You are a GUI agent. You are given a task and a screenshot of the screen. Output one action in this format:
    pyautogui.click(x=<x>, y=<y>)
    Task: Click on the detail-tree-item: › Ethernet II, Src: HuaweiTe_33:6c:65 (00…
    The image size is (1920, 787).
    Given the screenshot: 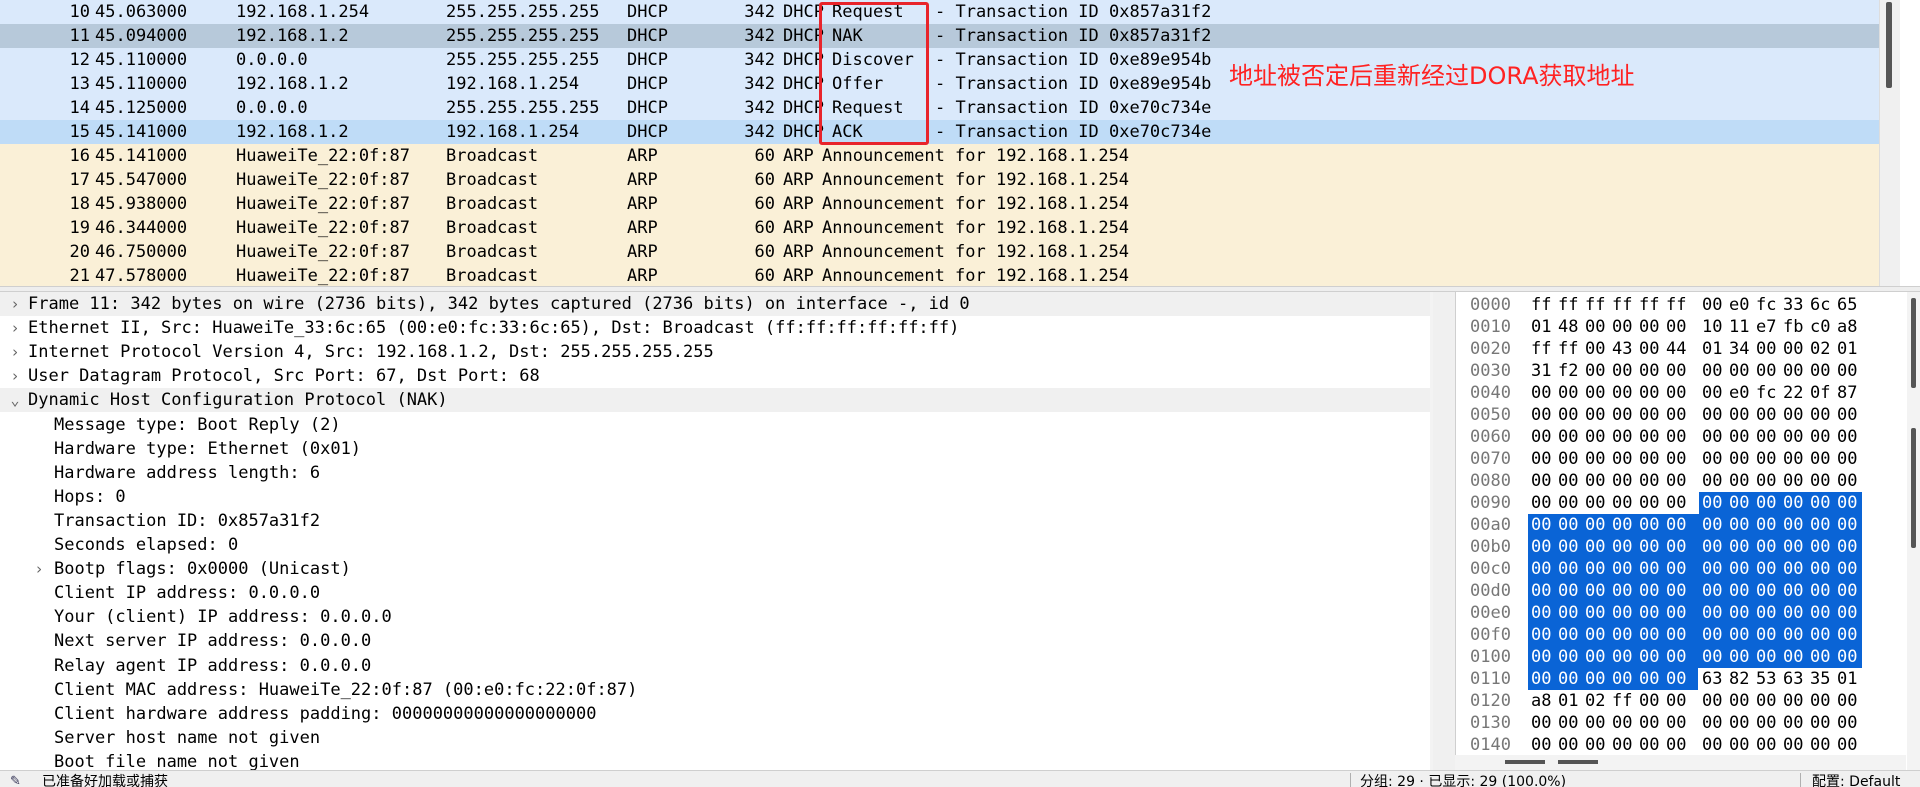 What is the action you would take?
    pyautogui.click(x=715, y=328)
    